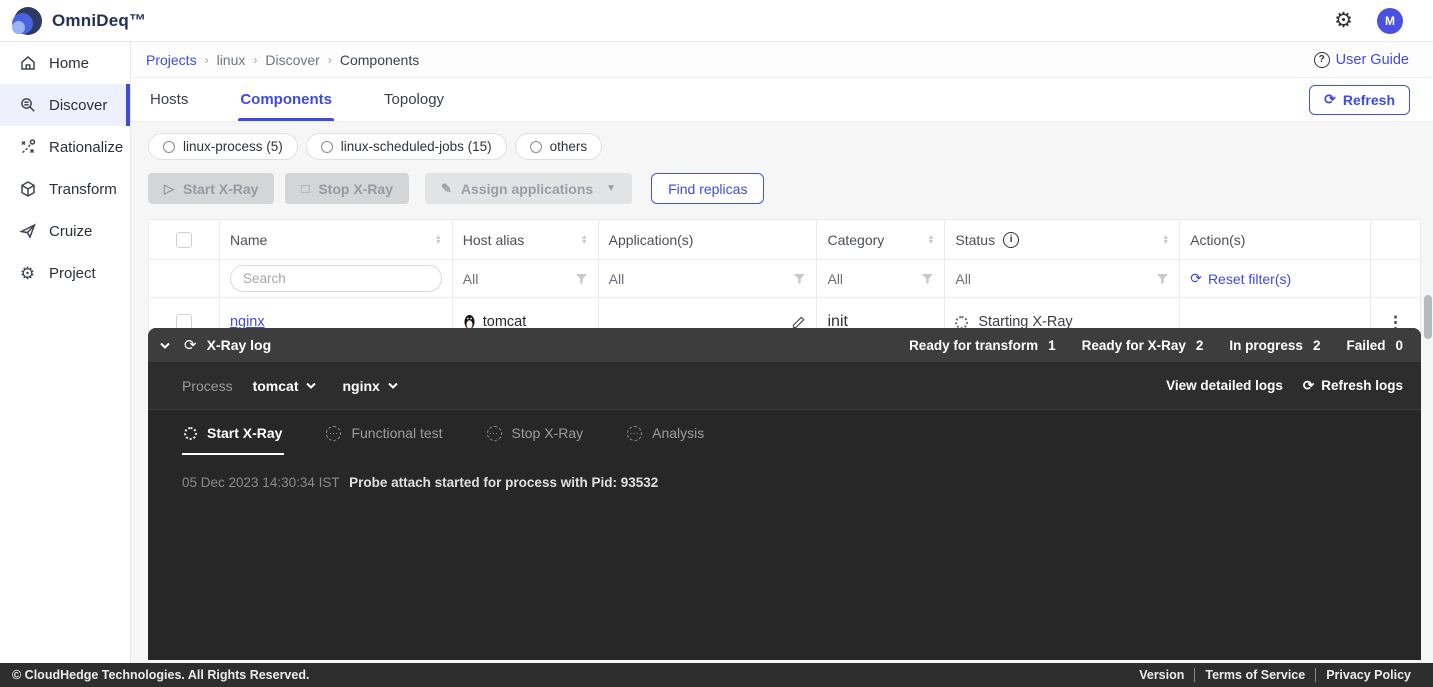 The height and width of the screenshot is (687, 1433). What do you see at coordinates (880, 279) in the screenshot?
I see `category-filter-dropdown: All` at bounding box center [880, 279].